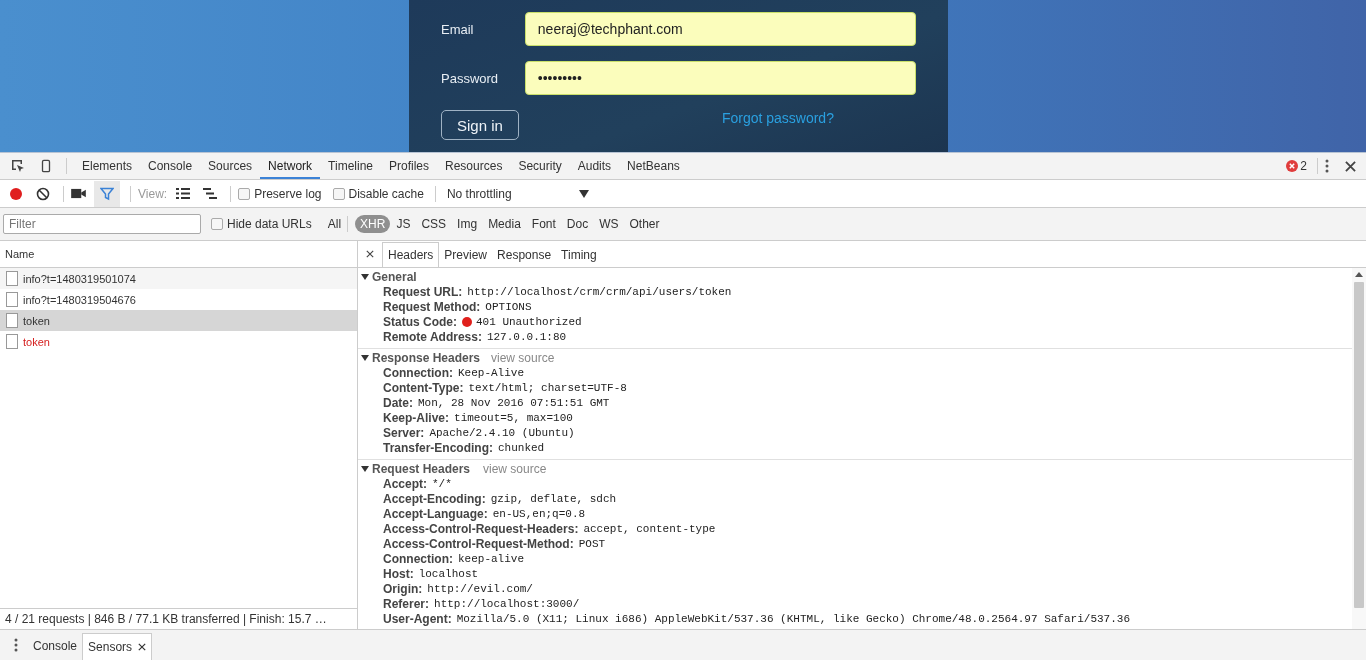 This screenshot has width=1366, height=660. What do you see at coordinates (514, 402) in the screenshot?
I see `header-value: Mon, 28 Nov 2016 07:51:51 GMT` at bounding box center [514, 402].